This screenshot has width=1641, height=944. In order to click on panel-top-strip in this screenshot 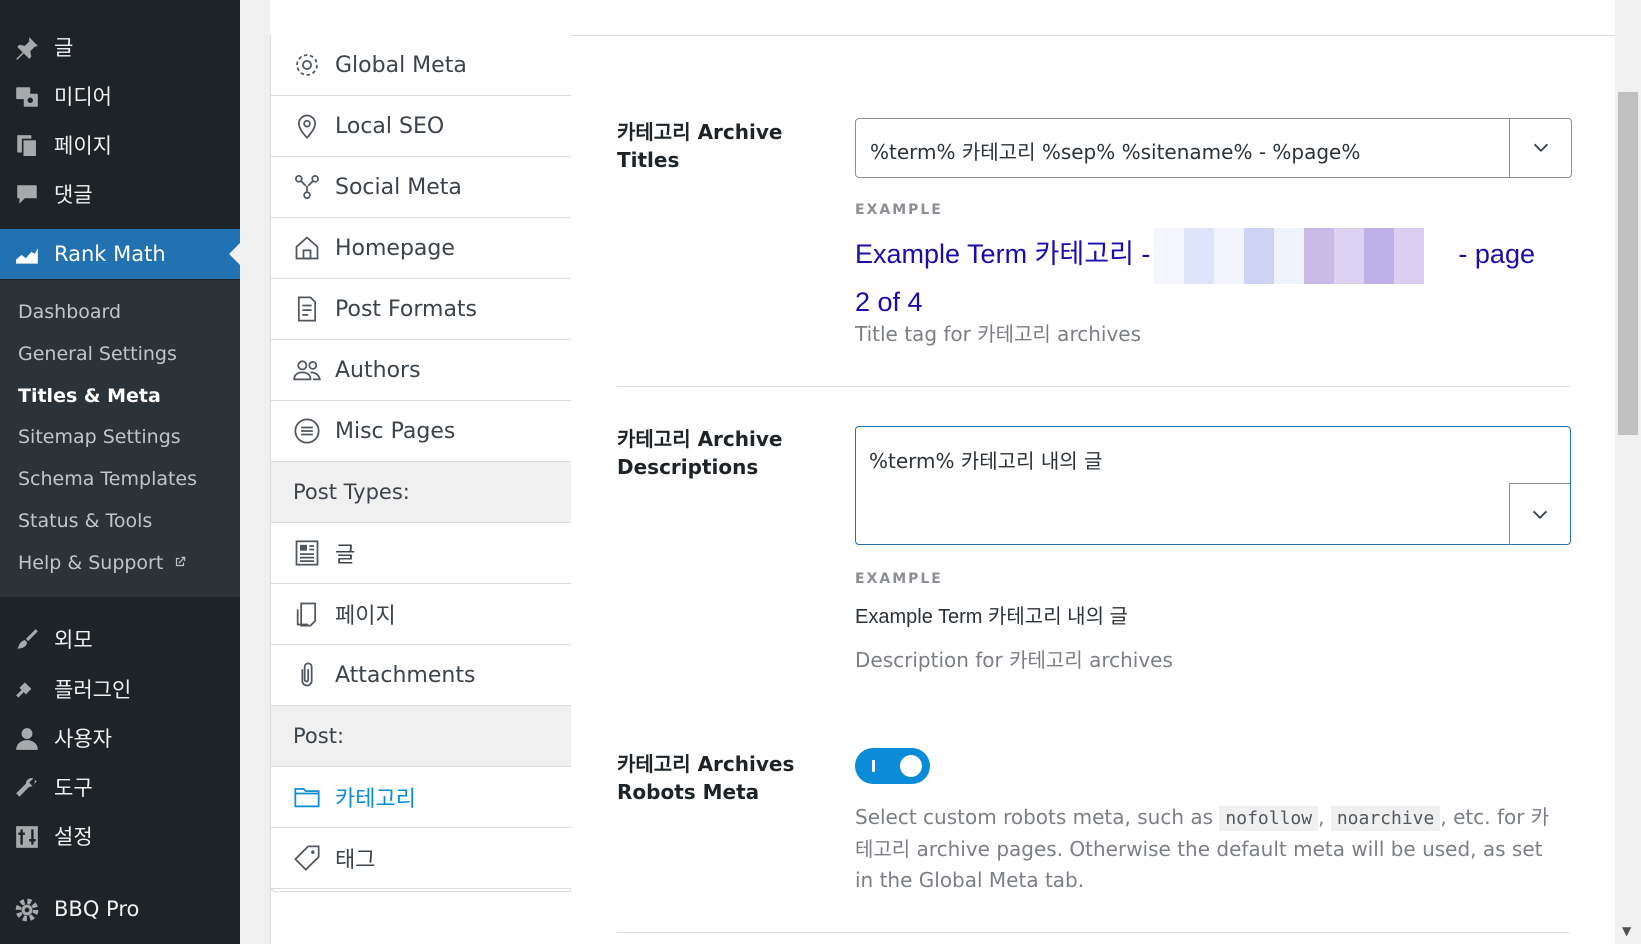, I will do `click(943, 18)`.